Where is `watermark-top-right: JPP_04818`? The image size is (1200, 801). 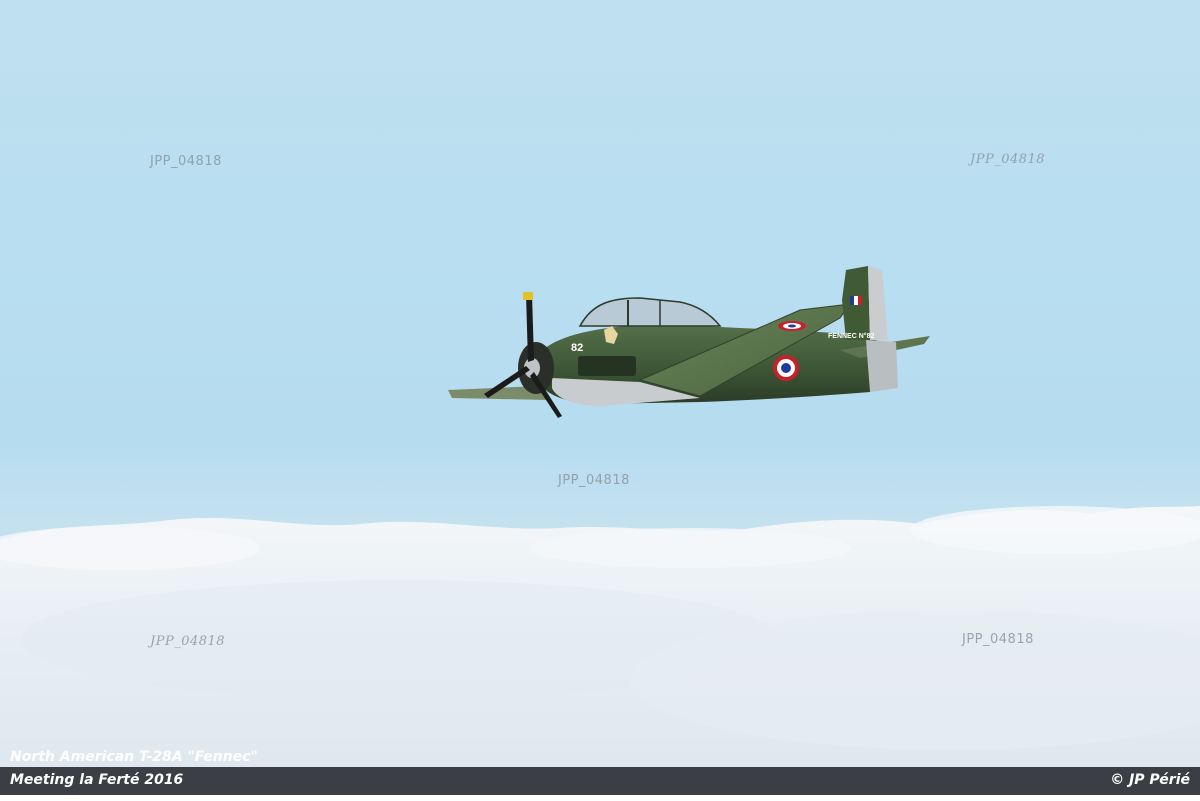
watermark-top-right: JPP_04818 is located at coordinates (1008, 159).